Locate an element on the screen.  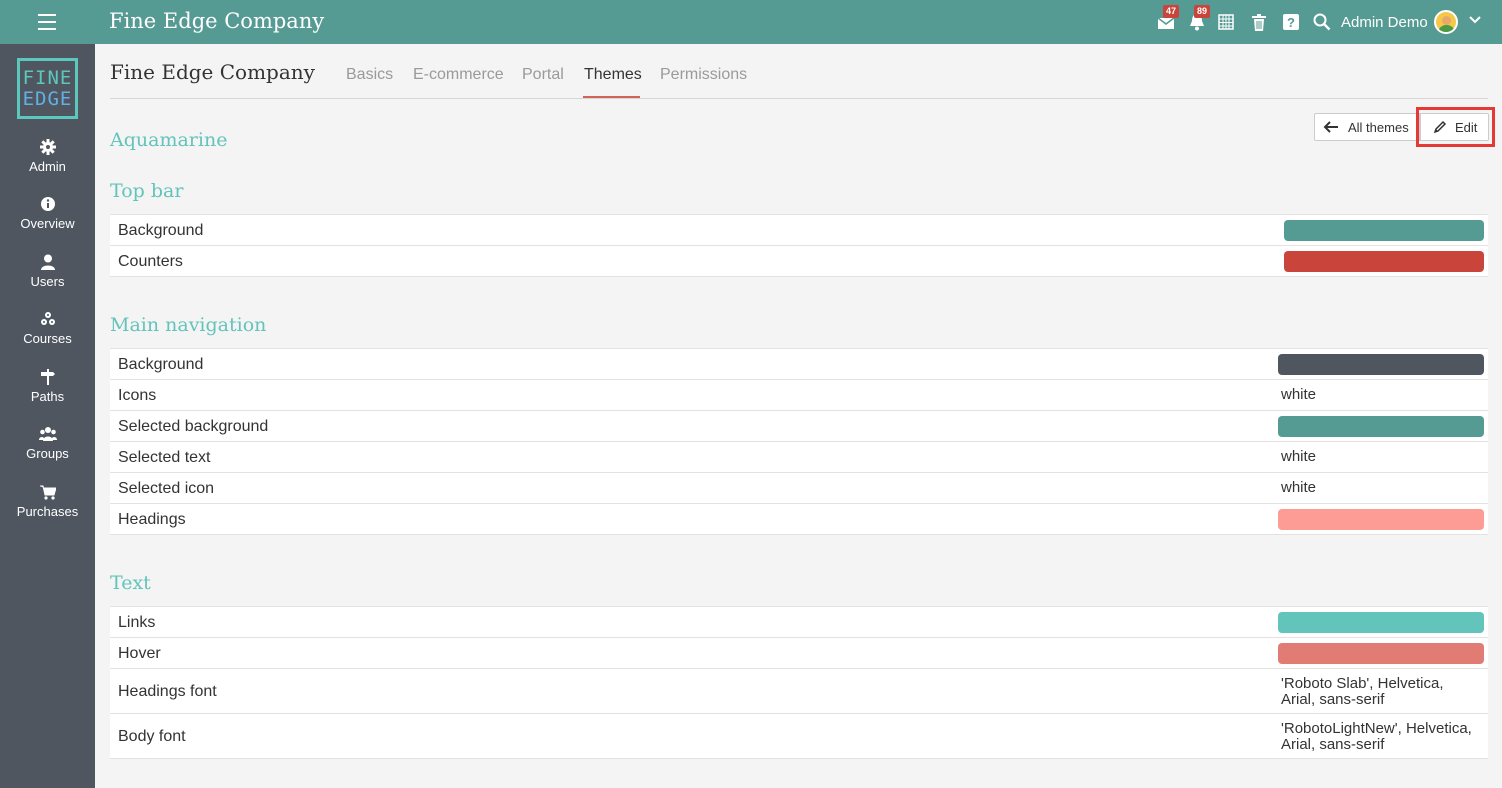
sidebar-item-paths: Paths is located at coordinates (47, 386).